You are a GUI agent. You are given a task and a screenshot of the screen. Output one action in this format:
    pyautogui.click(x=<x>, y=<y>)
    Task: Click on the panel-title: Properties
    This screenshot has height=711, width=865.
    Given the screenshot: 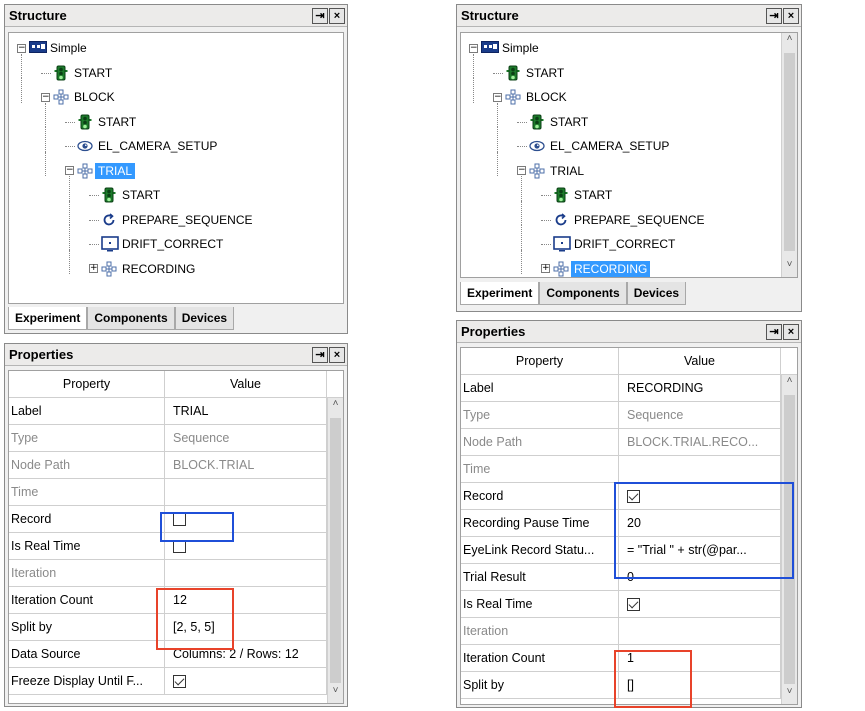 What is the action you would take?
    pyautogui.click(x=493, y=331)
    